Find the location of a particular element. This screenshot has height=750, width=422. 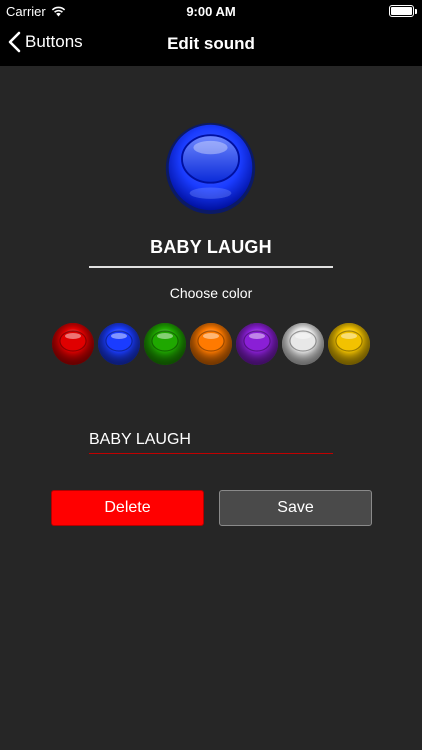

color-swatch-yellow is located at coordinates (349, 344).